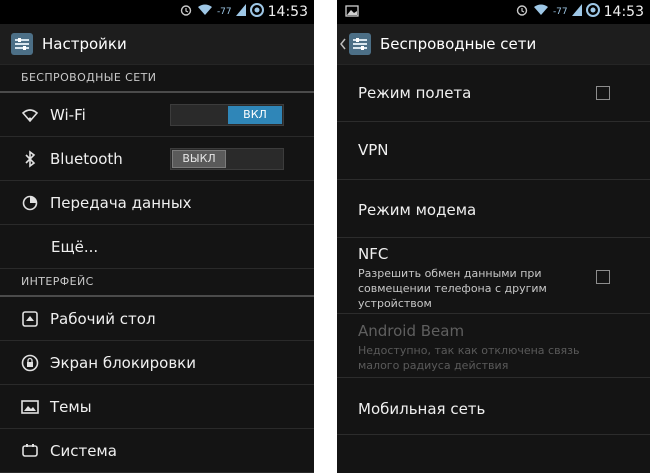  What do you see at coordinates (68, 114) in the screenshot?
I see `settings-item-label: Wi-Fi` at bounding box center [68, 114].